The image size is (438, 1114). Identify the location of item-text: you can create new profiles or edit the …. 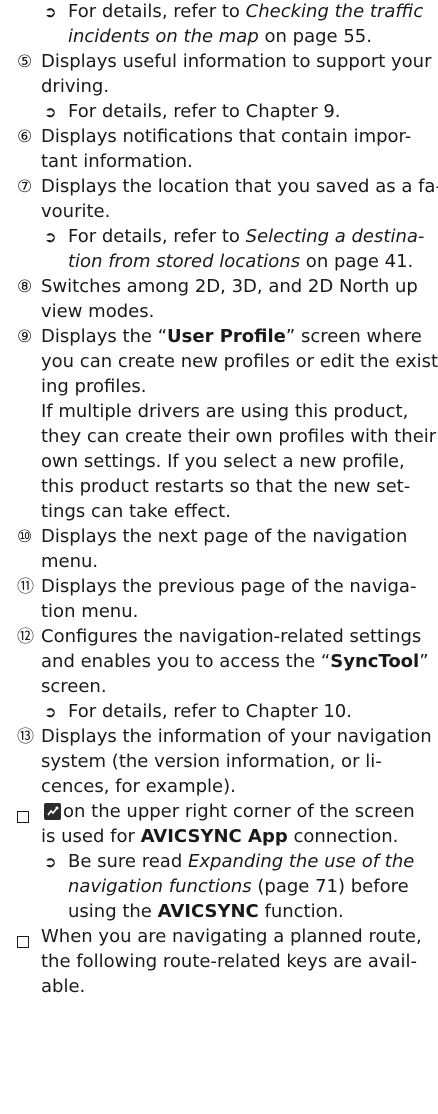
(239, 361).